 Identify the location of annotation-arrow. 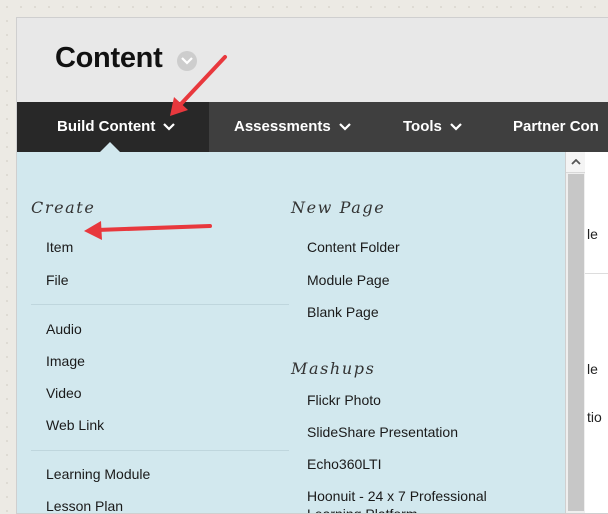
(155, 147).